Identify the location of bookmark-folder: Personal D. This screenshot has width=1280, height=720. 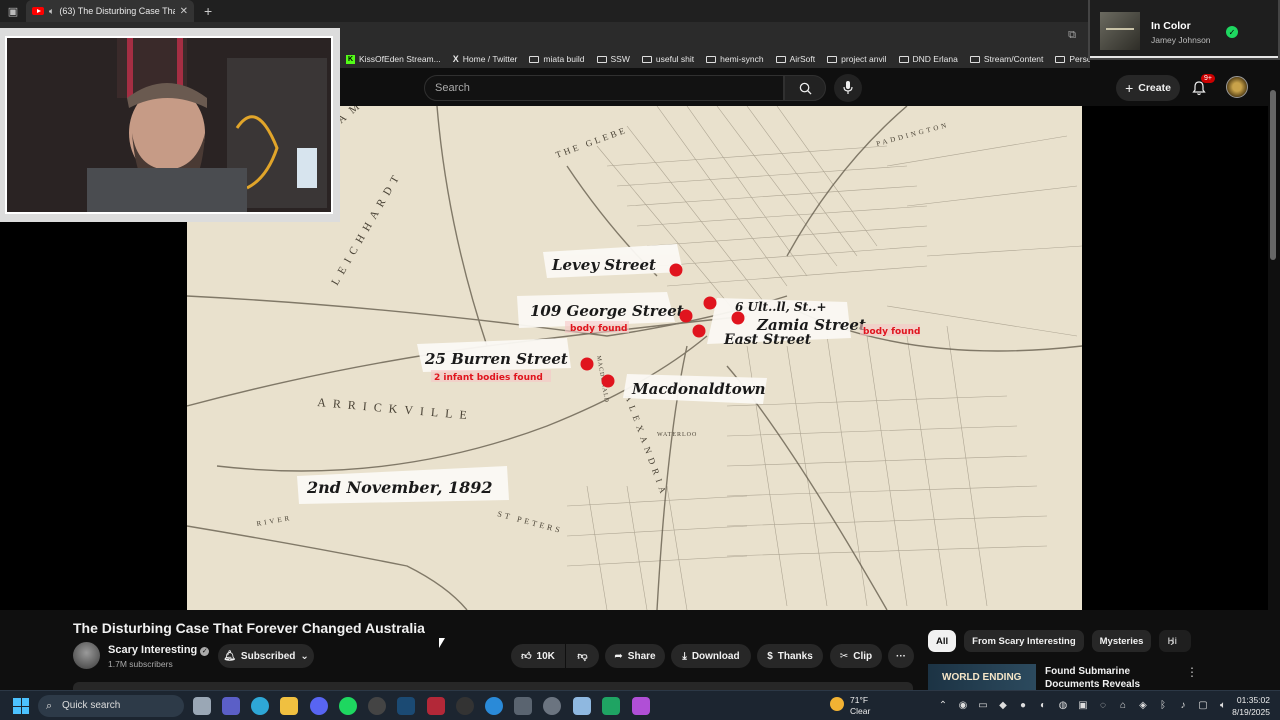
(1072, 59).